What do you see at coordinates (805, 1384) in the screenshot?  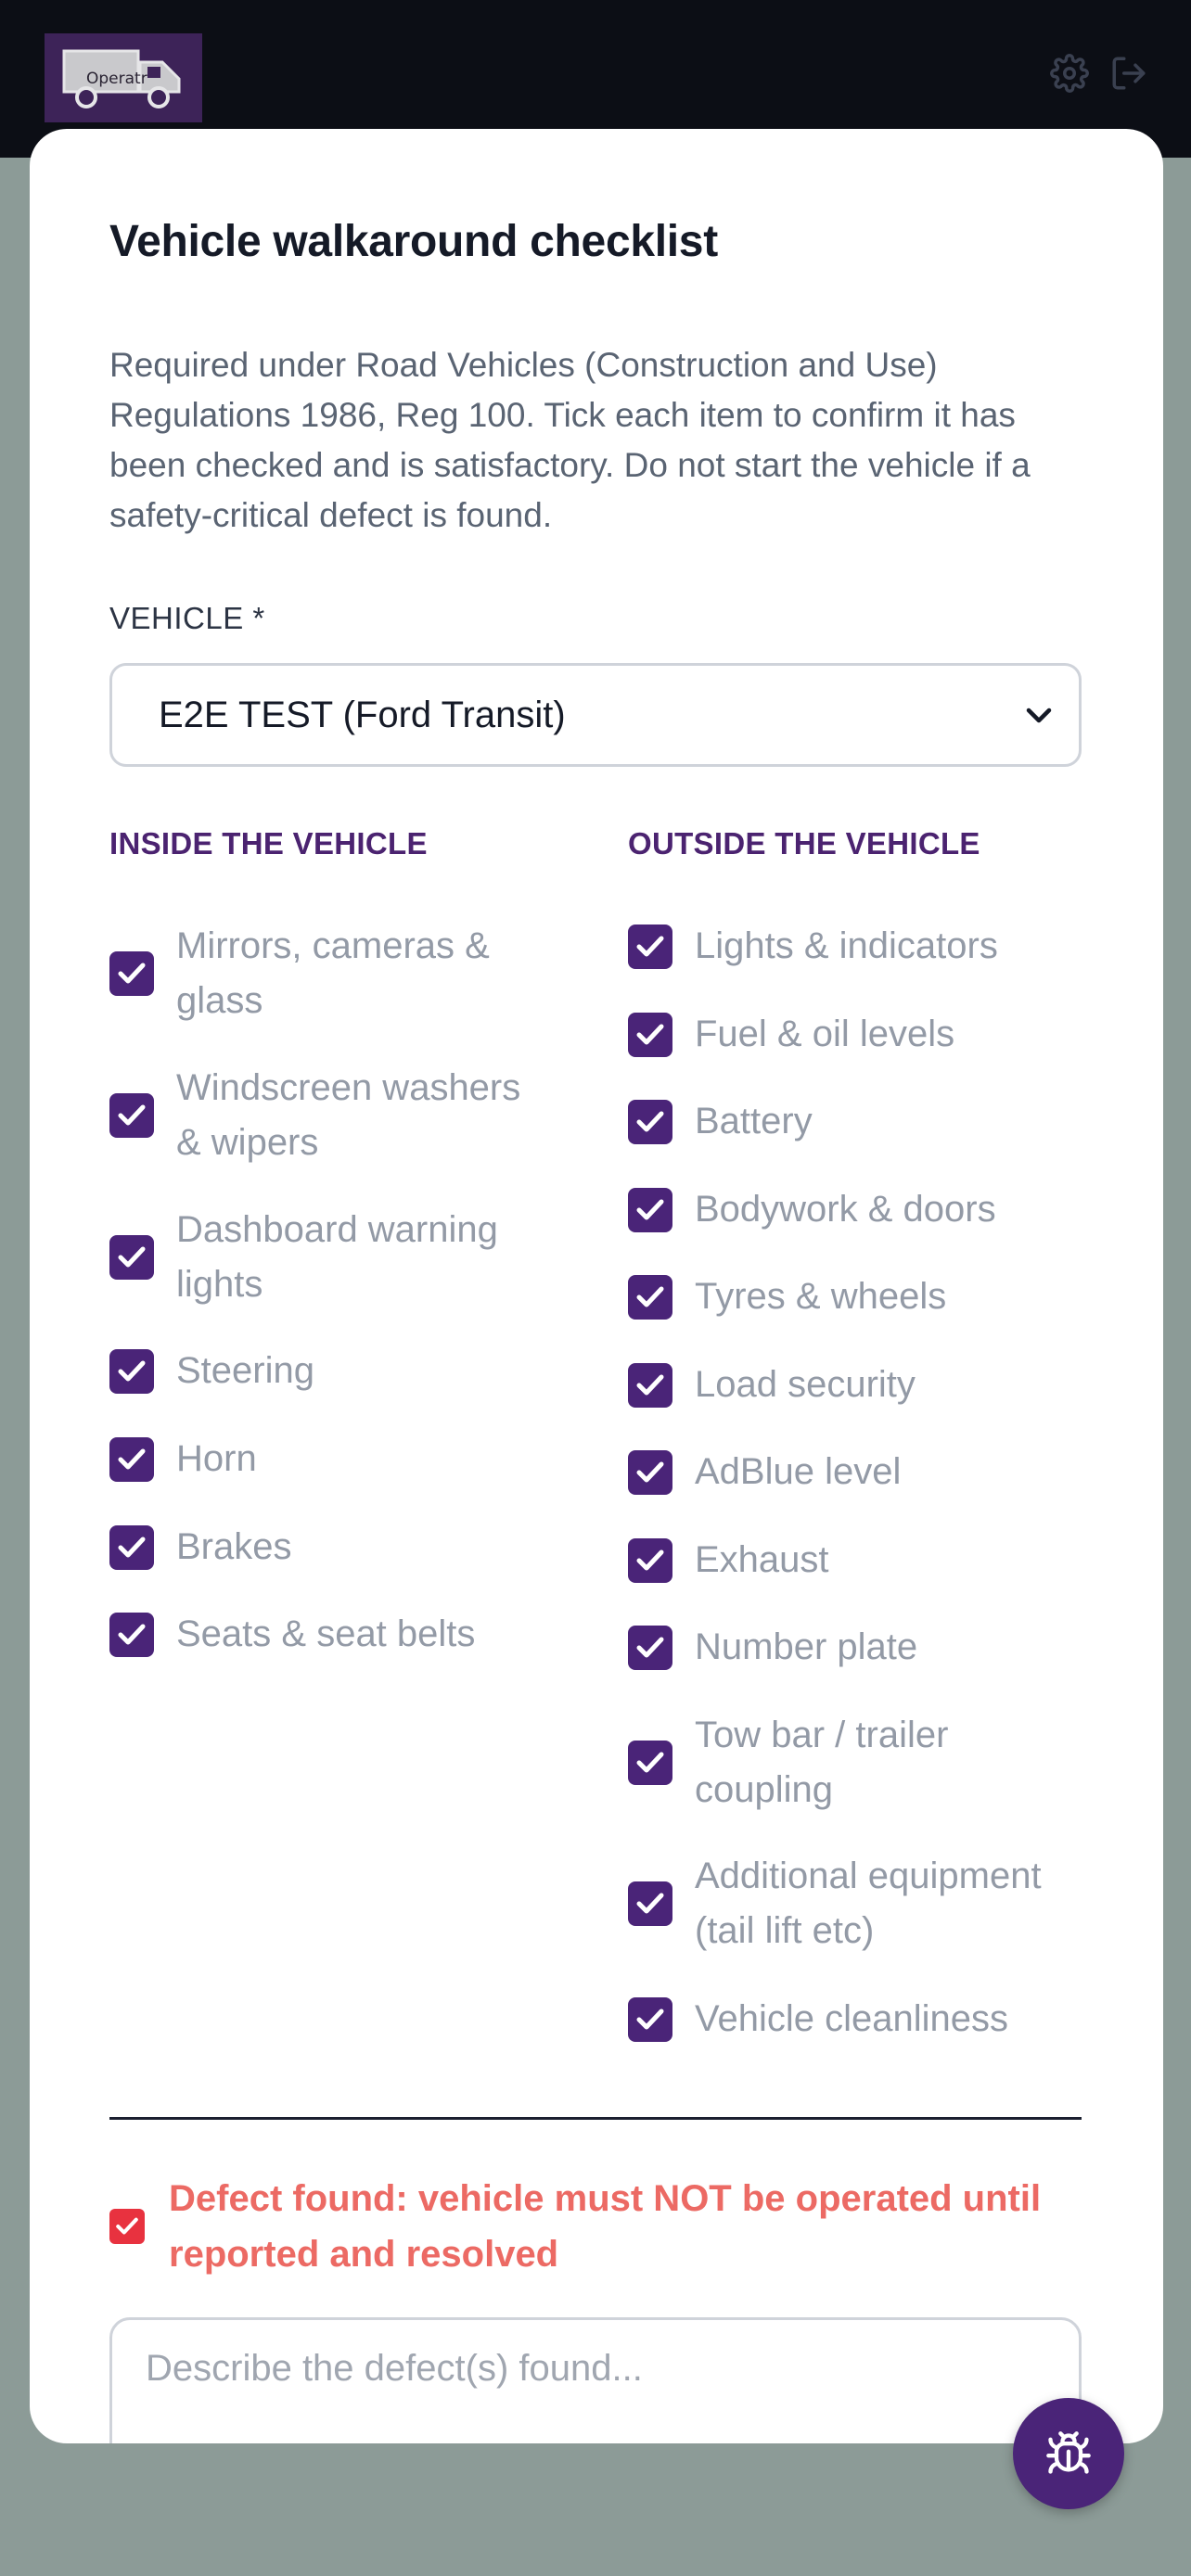 I see `checklist-item-label: Load security` at bounding box center [805, 1384].